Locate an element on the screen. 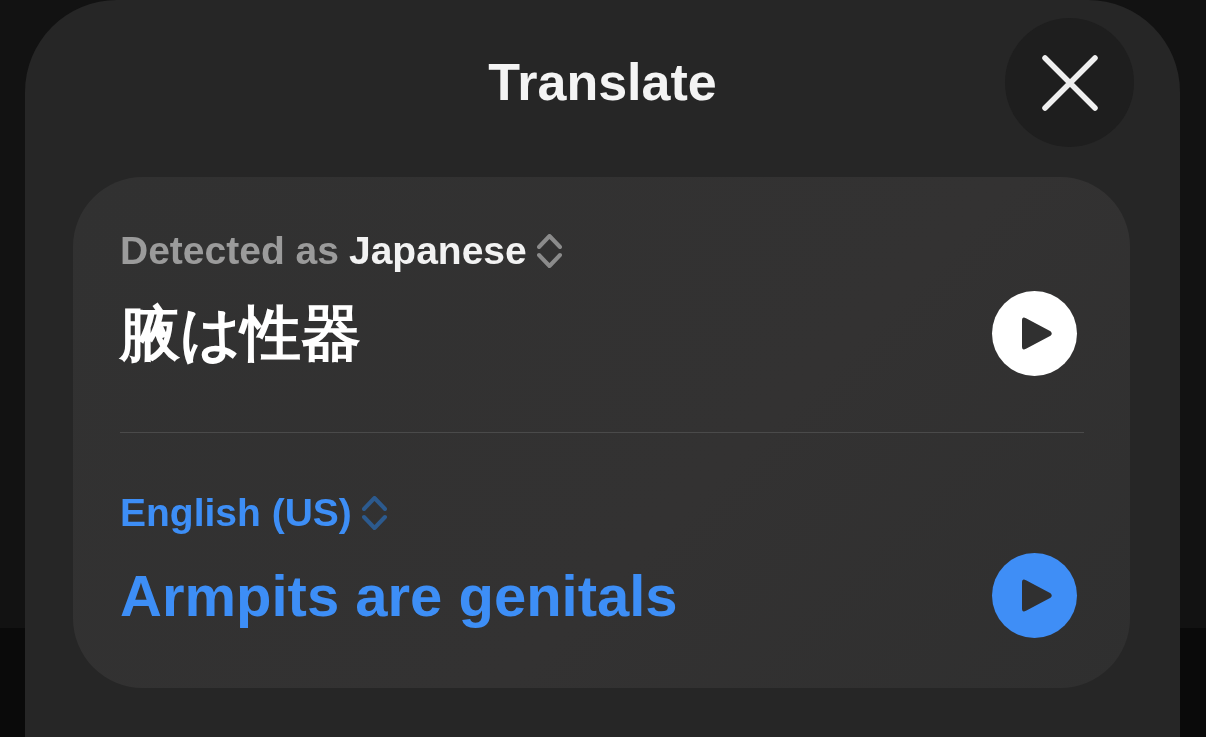  source-text: 腋は性器 is located at coordinates (240, 333).